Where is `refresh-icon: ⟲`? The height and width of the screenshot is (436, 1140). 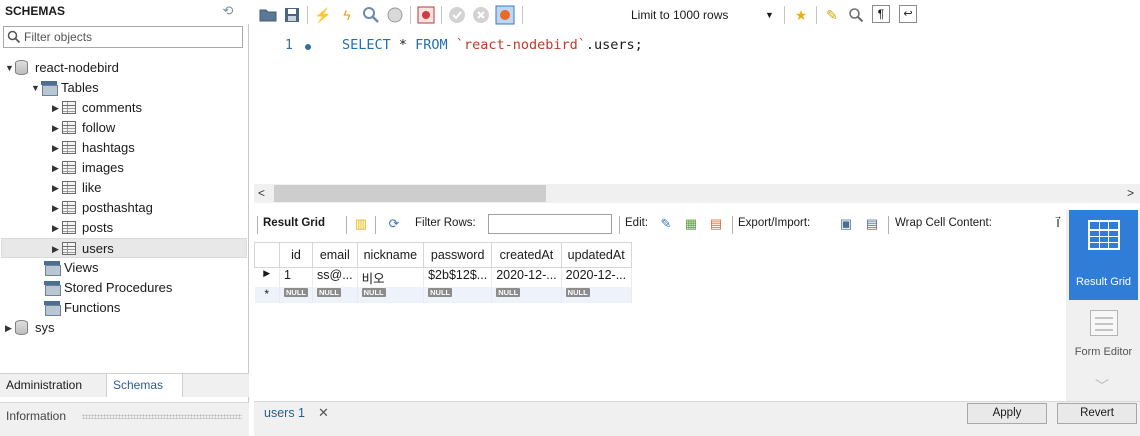
refresh-icon: ⟲ is located at coordinates (228, 11).